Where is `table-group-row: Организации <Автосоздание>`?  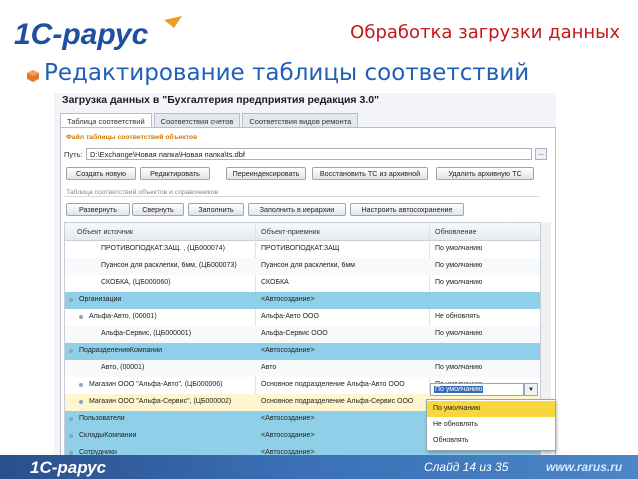
table-group-row: Организации <Автосоздание> is located at coordinates (303, 300).